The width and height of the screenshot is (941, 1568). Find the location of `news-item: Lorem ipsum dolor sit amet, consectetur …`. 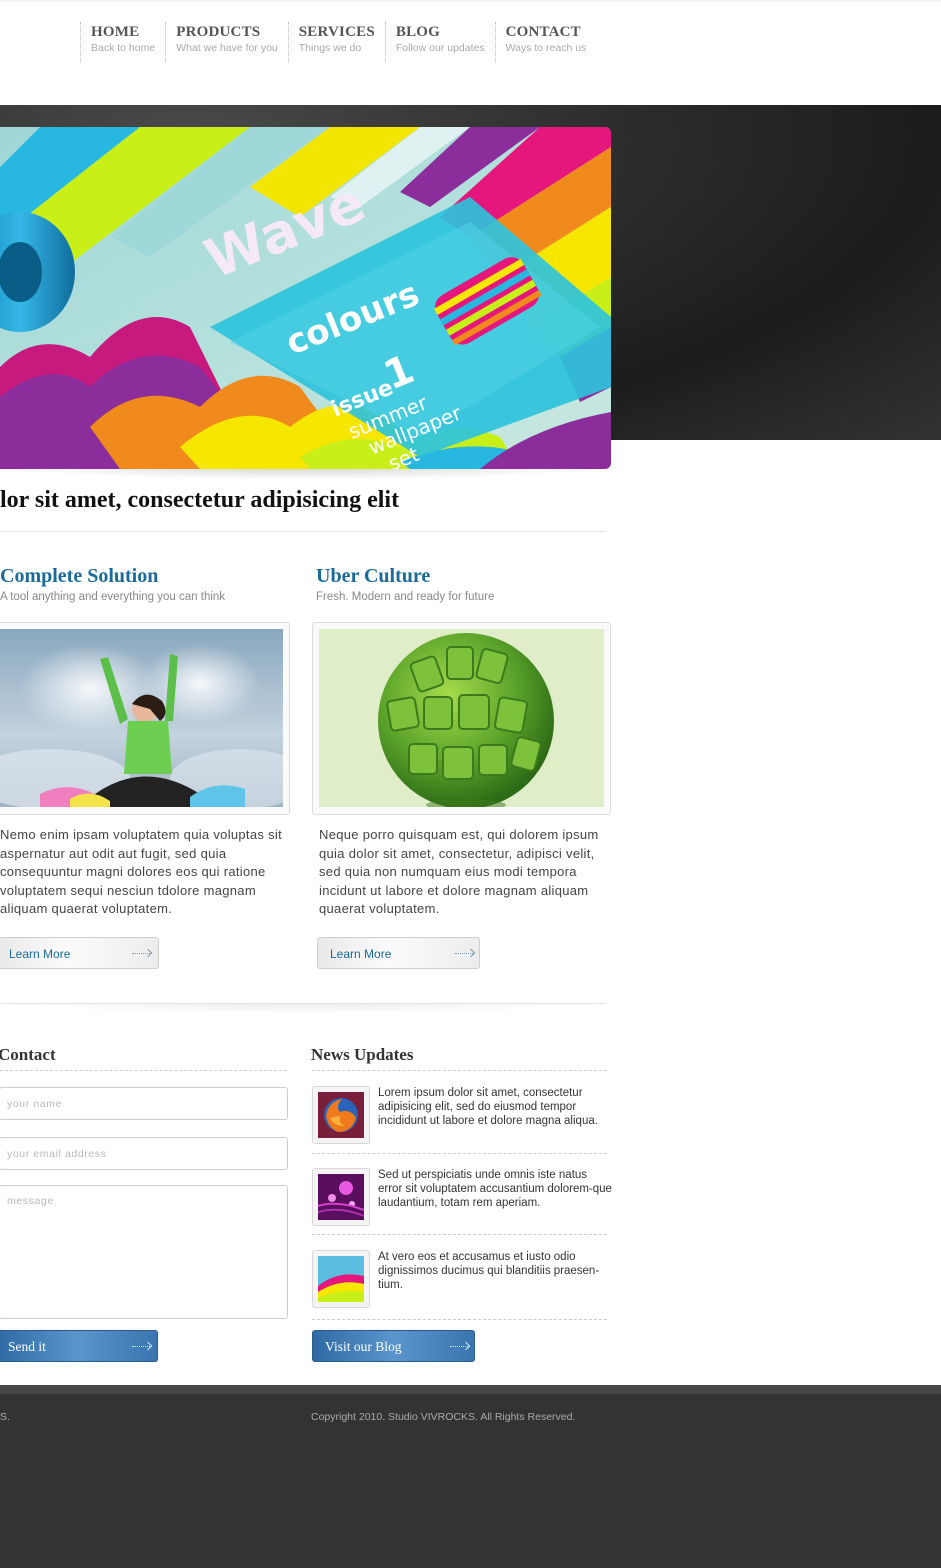

news-item: Lorem ipsum dolor sit amet, consectetur … is located at coordinates (462, 1117).